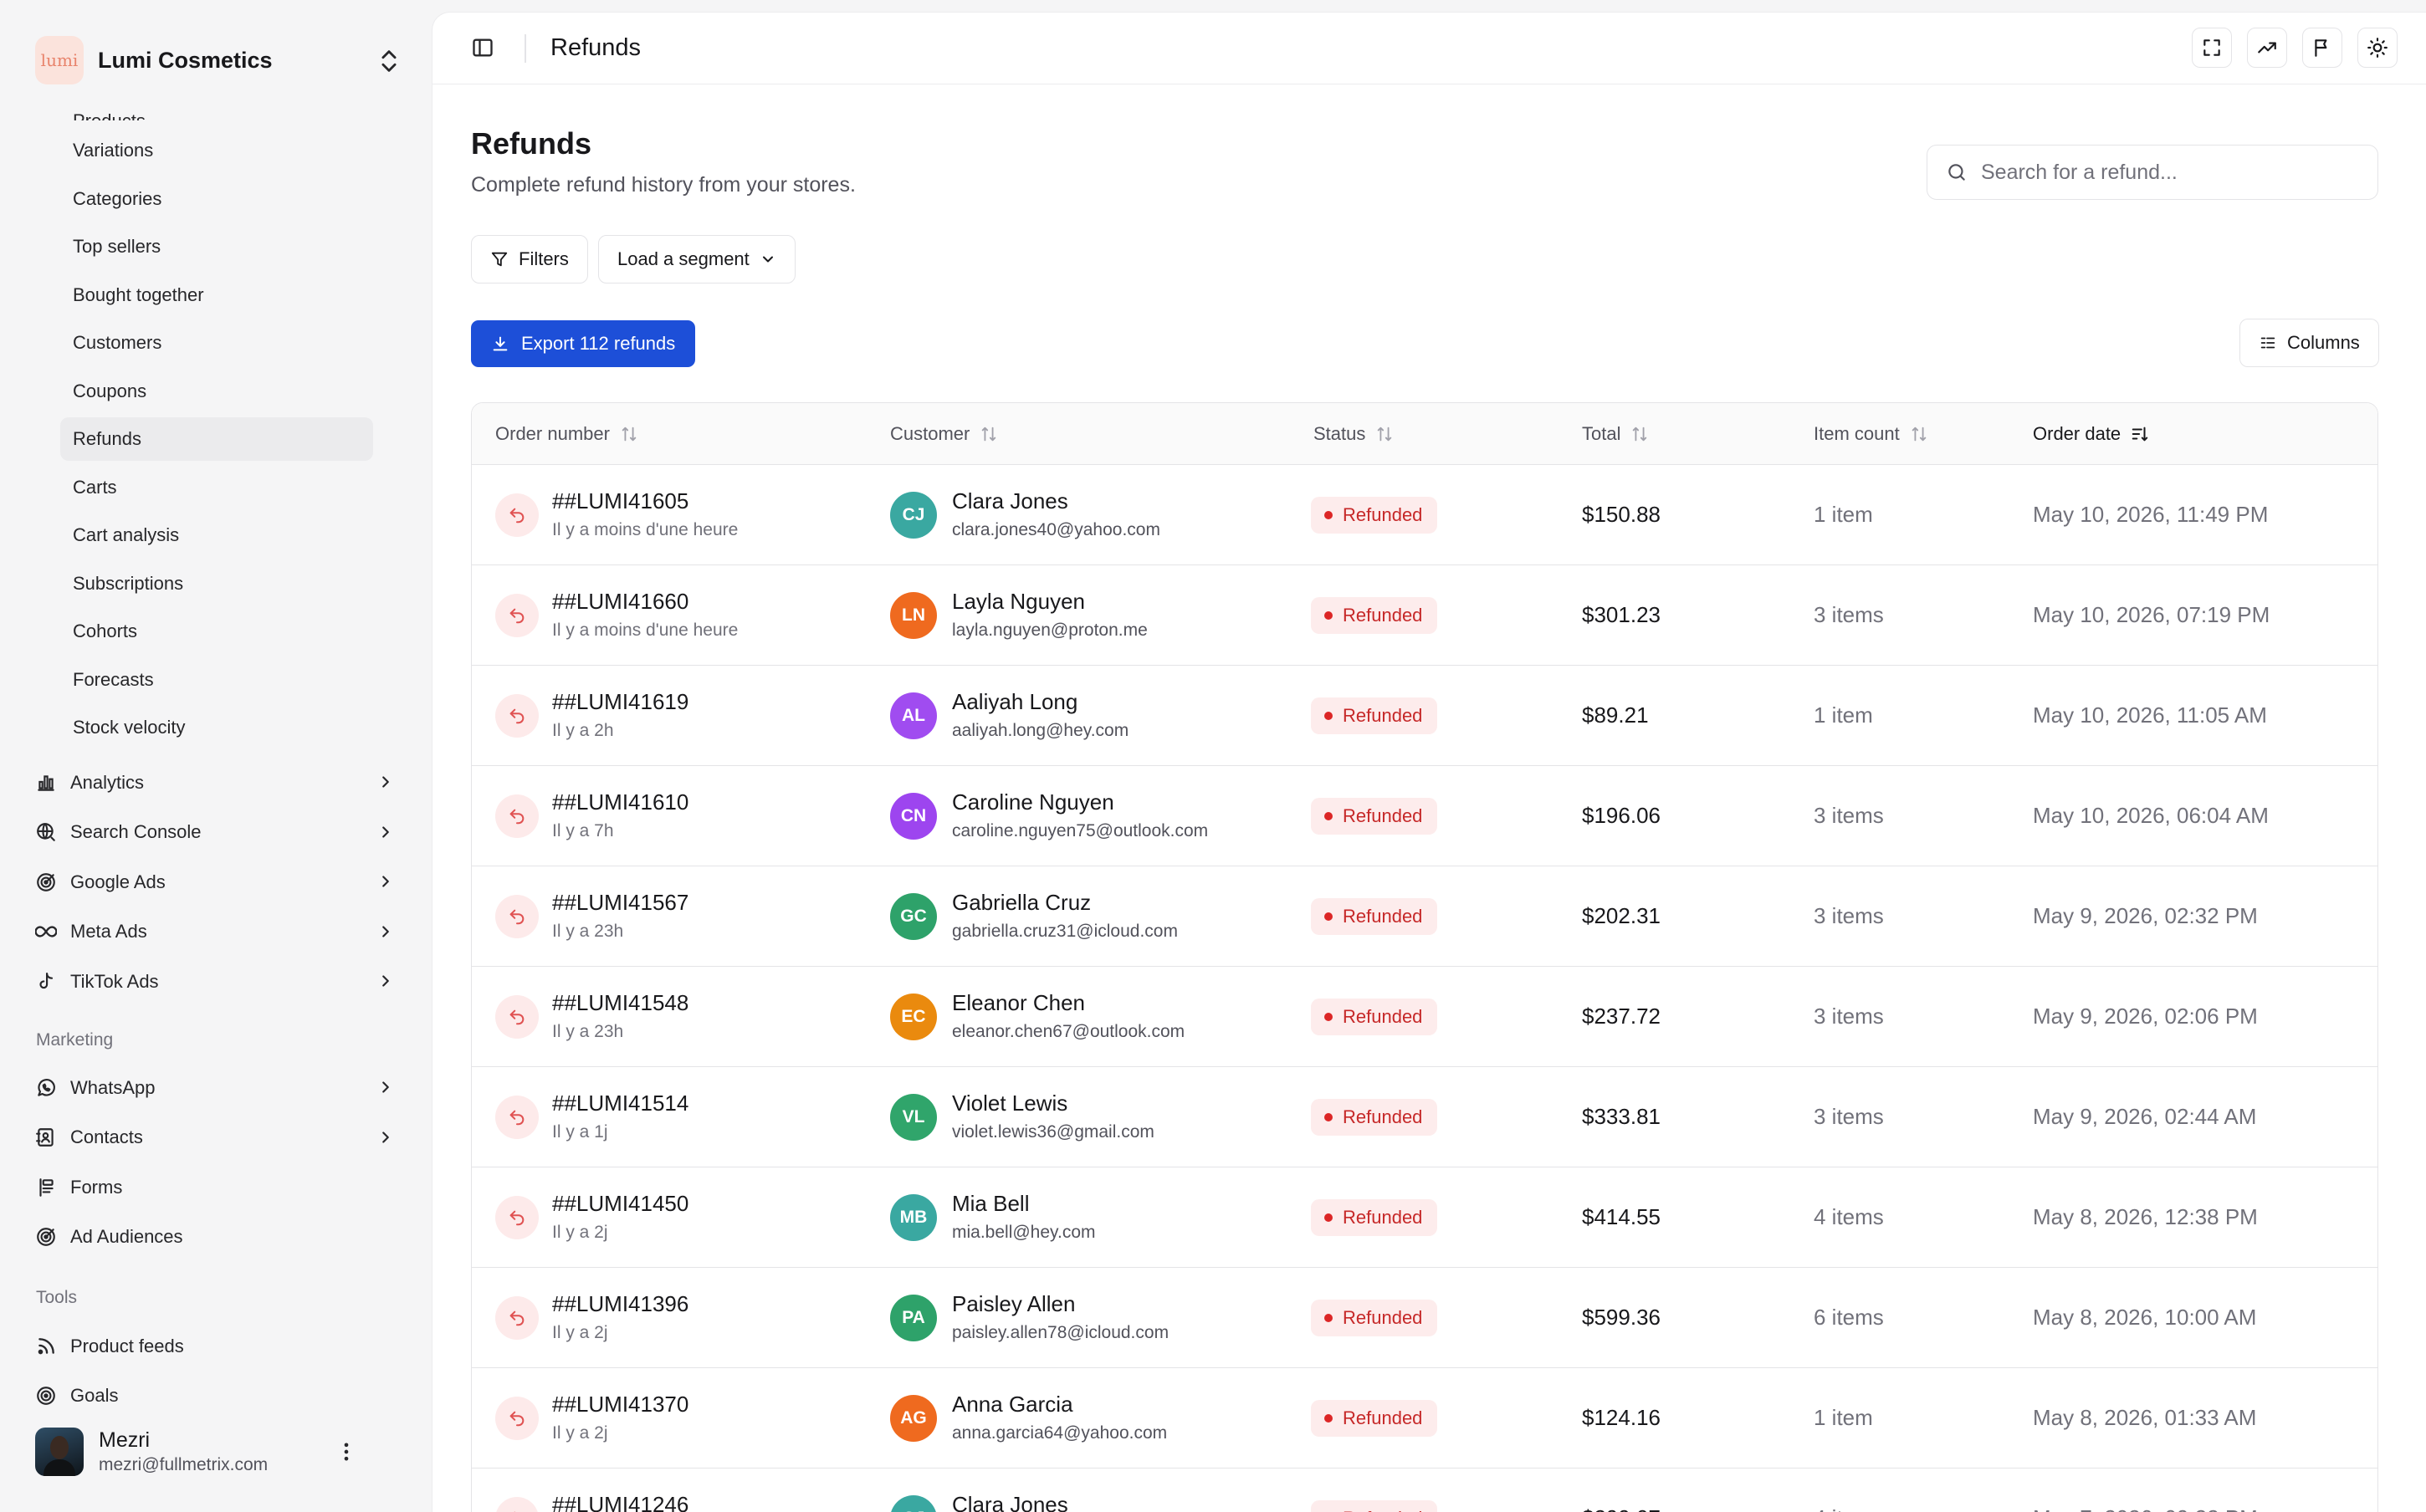 This screenshot has height=1512, width=2426. What do you see at coordinates (385, 931) in the screenshot?
I see `chevron-right-icon` at bounding box center [385, 931].